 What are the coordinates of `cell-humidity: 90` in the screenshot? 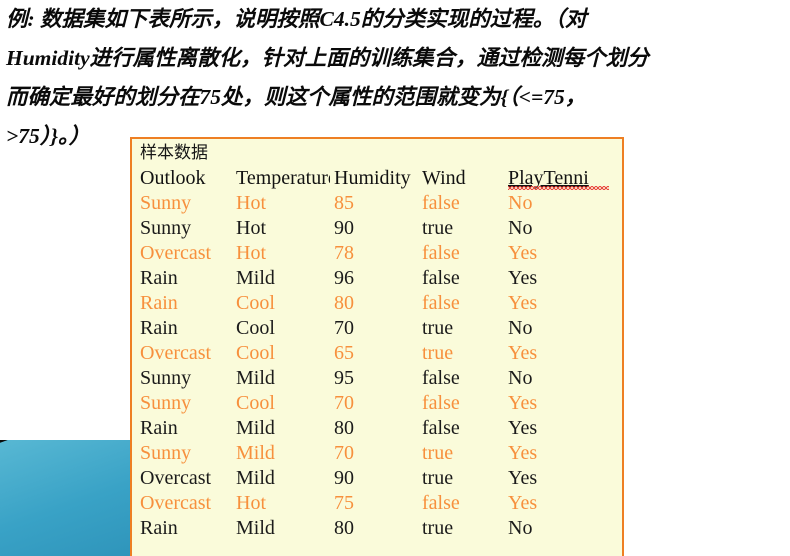 It's located at (344, 228).